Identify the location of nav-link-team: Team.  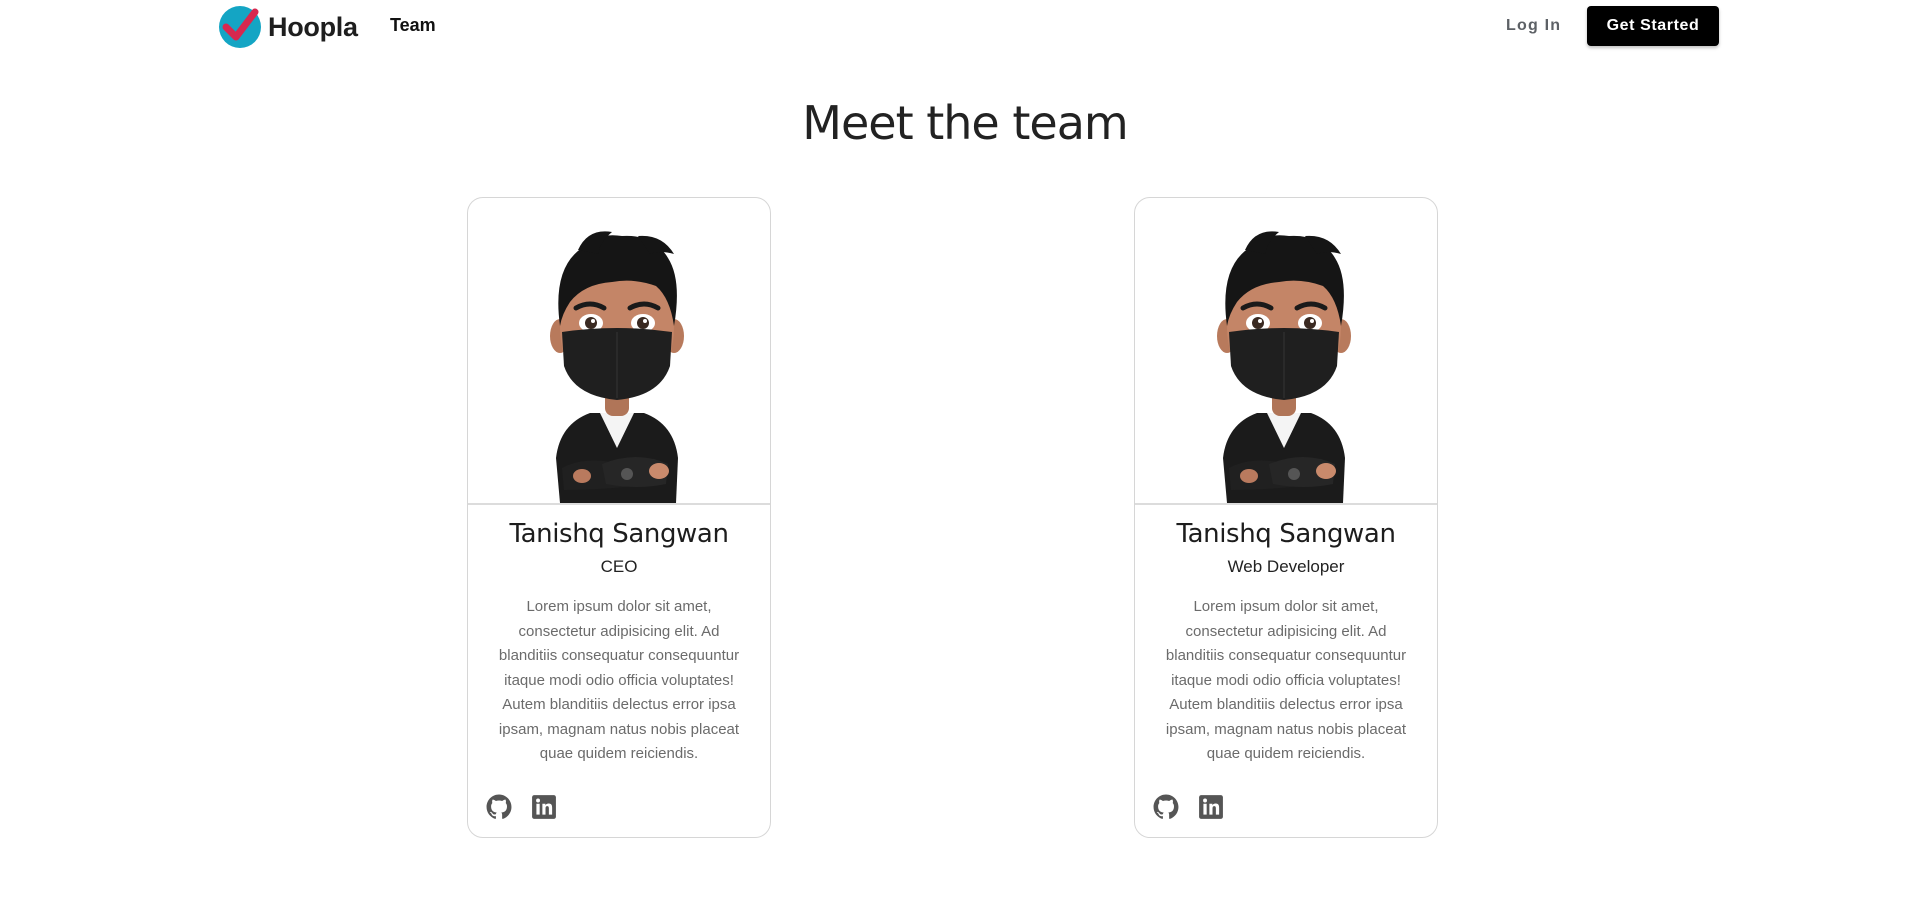
(413, 25).